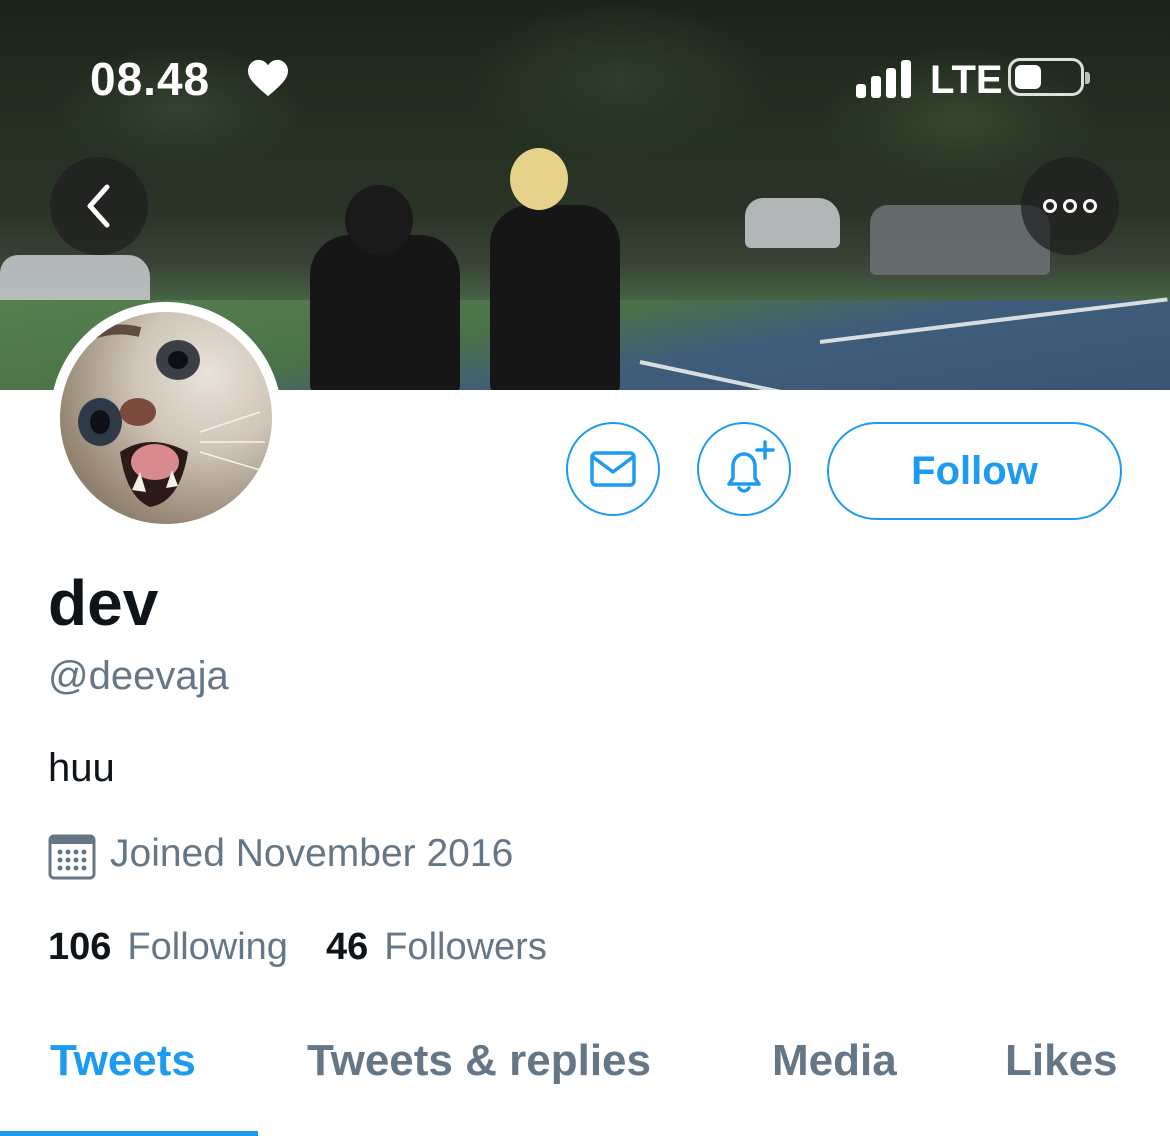  What do you see at coordinates (479, 1061) in the screenshot?
I see `tab-tweets-and-replies: Tweets & replies` at bounding box center [479, 1061].